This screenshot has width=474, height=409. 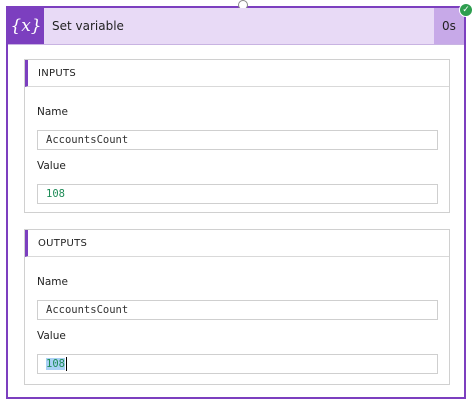 What do you see at coordinates (87, 140) in the screenshot?
I see `inputs-name-value: AccountsCount` at bounding box center [87, 140].